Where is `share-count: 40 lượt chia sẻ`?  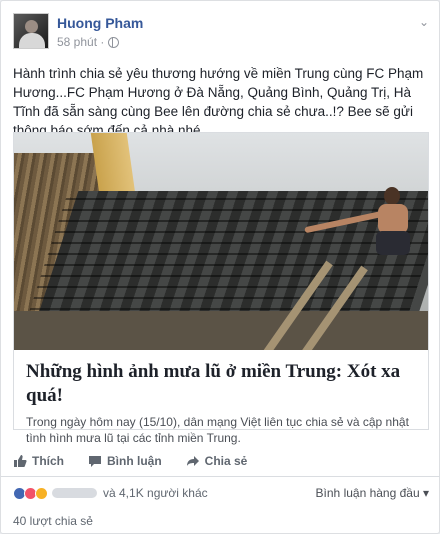 share-count: 40 lượt chia sẻ is located at coordinates (53, 521).